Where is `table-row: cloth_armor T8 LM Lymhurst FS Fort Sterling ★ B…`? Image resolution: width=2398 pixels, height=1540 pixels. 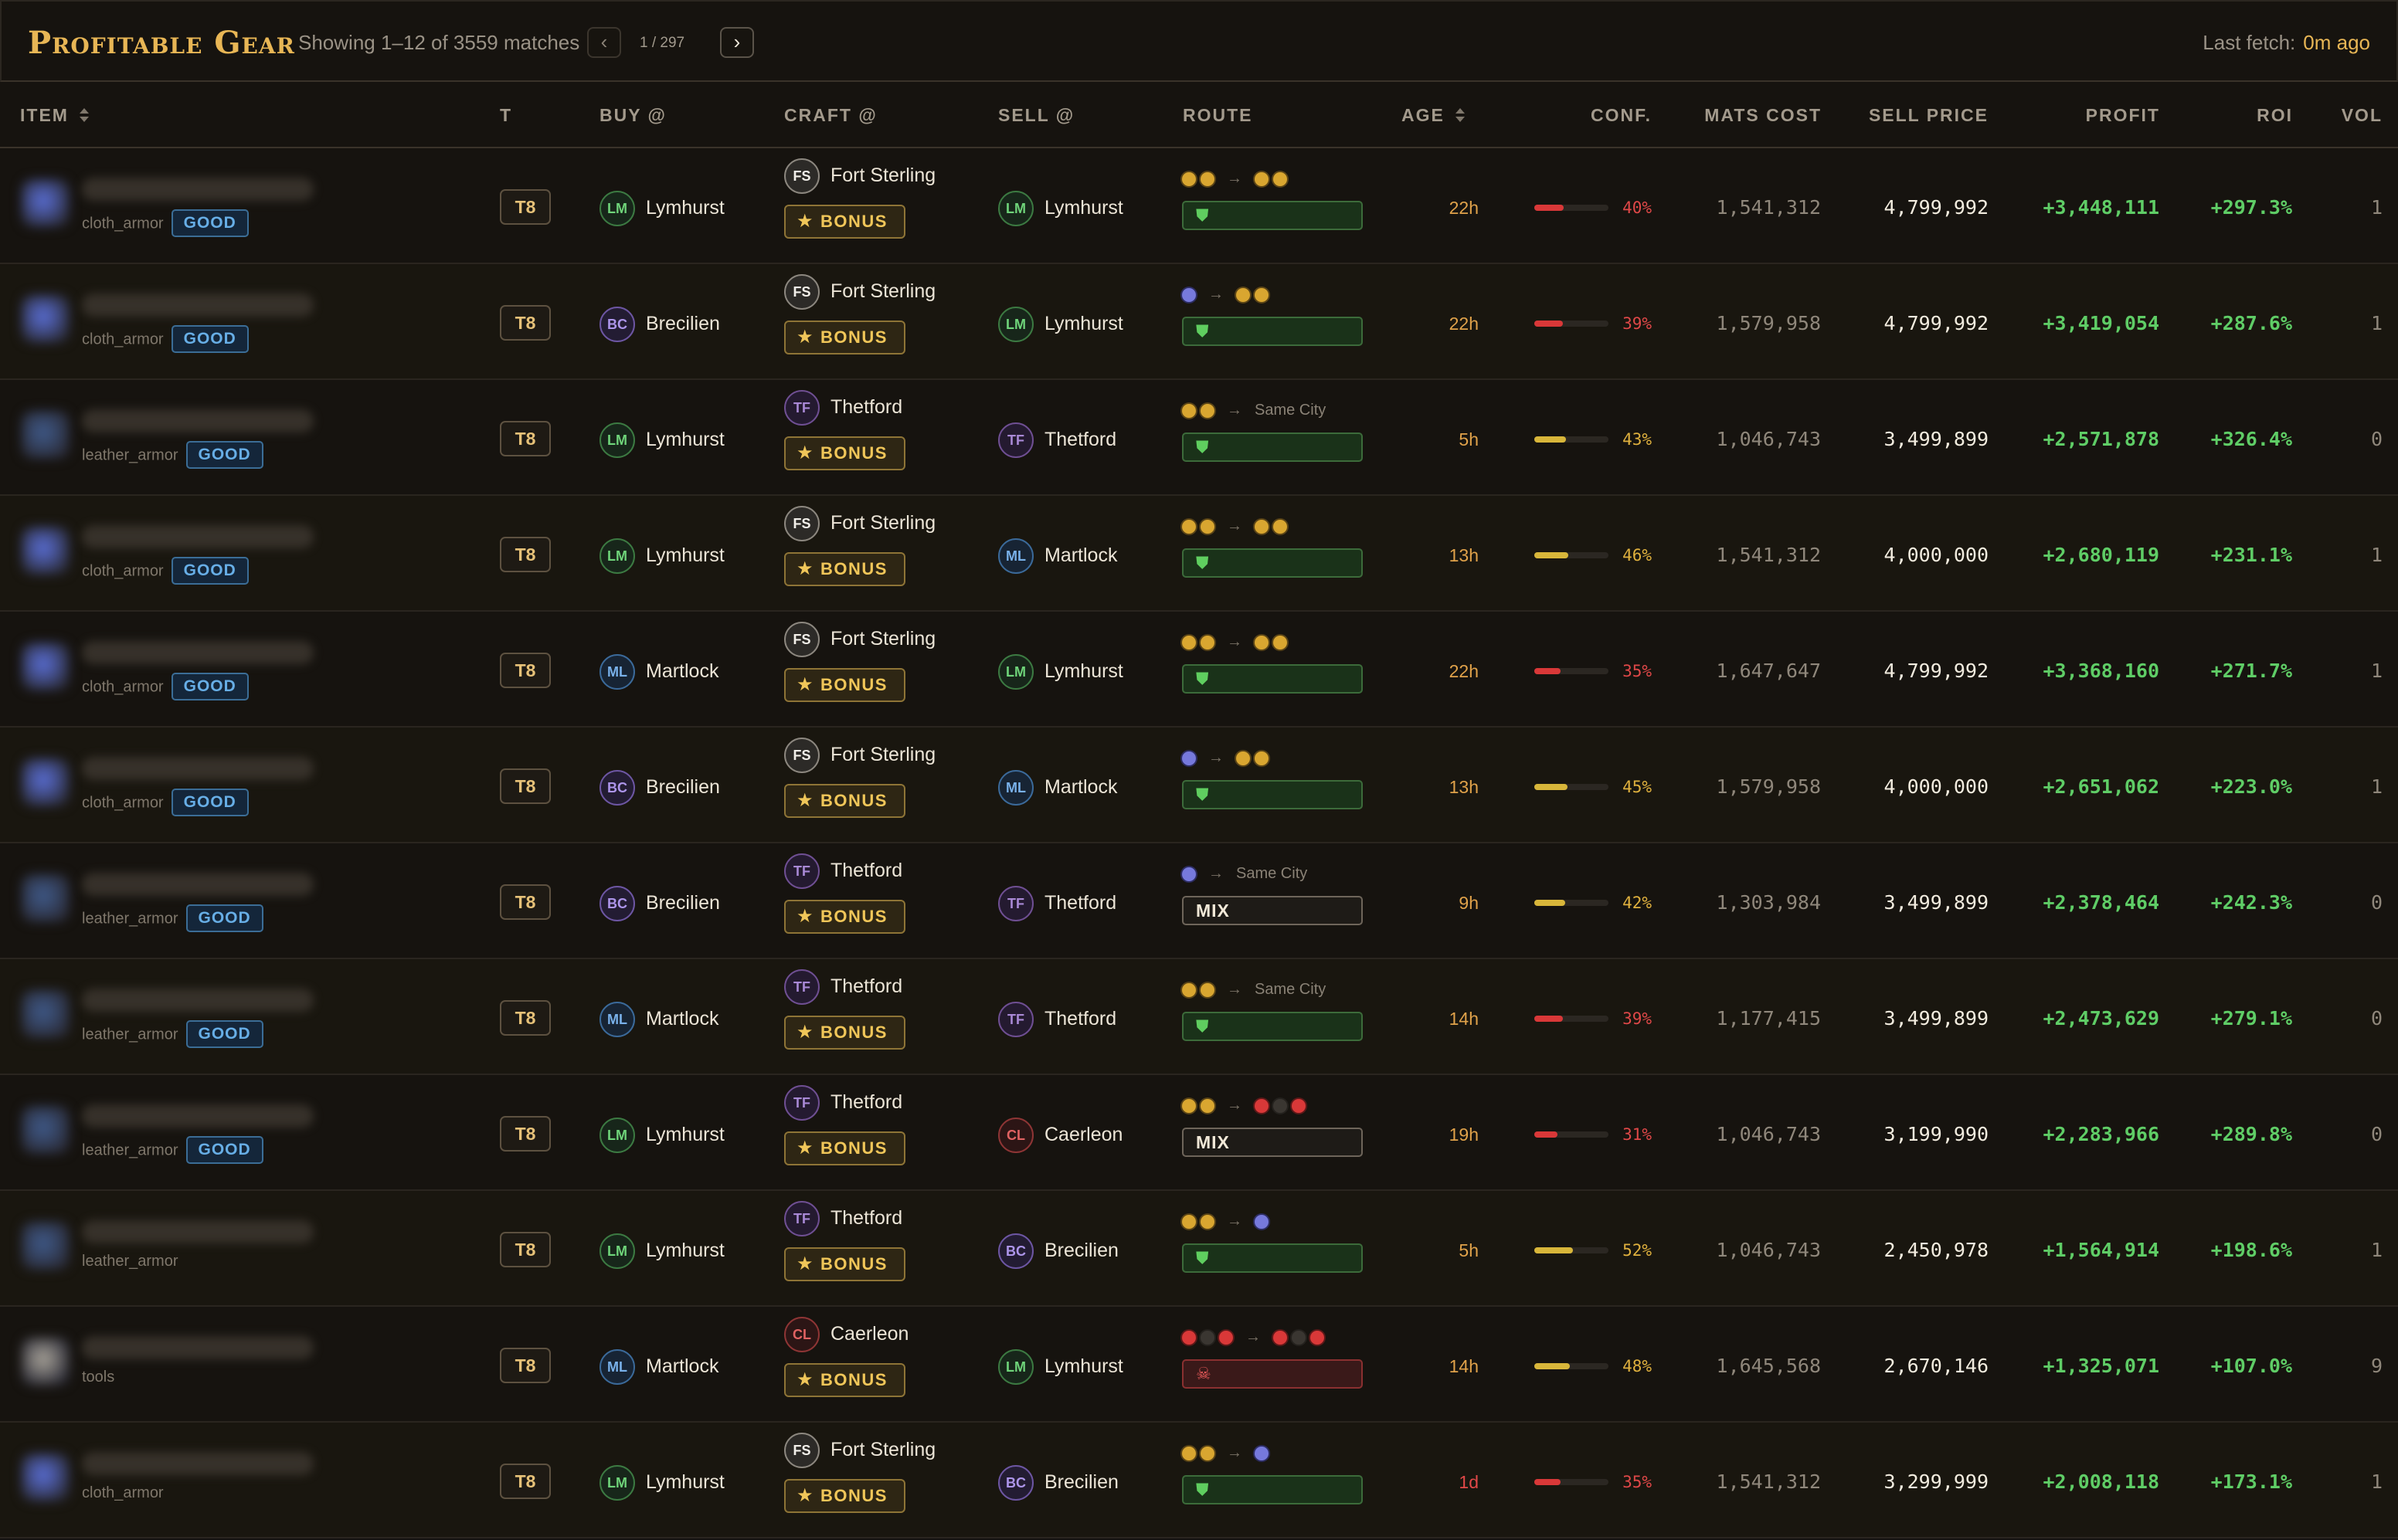
table-row: cloth_armor T8 LM Lymhurst FS Fort Sterling ★ B… is located at coordinates (1199, 1480).